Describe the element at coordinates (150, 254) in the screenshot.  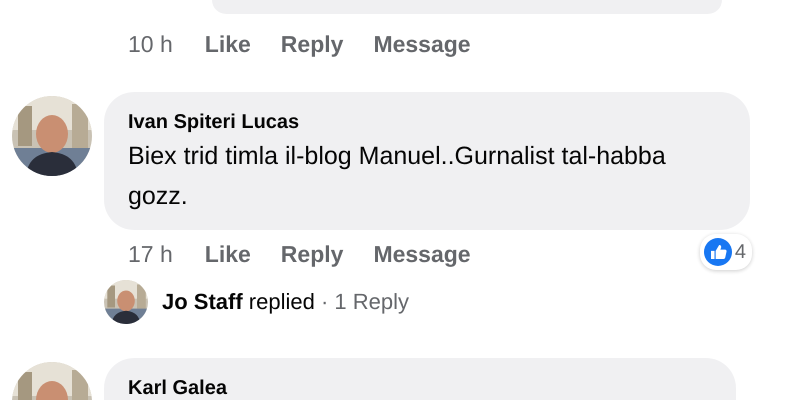
I see `comment-time: 17 h` at that location.